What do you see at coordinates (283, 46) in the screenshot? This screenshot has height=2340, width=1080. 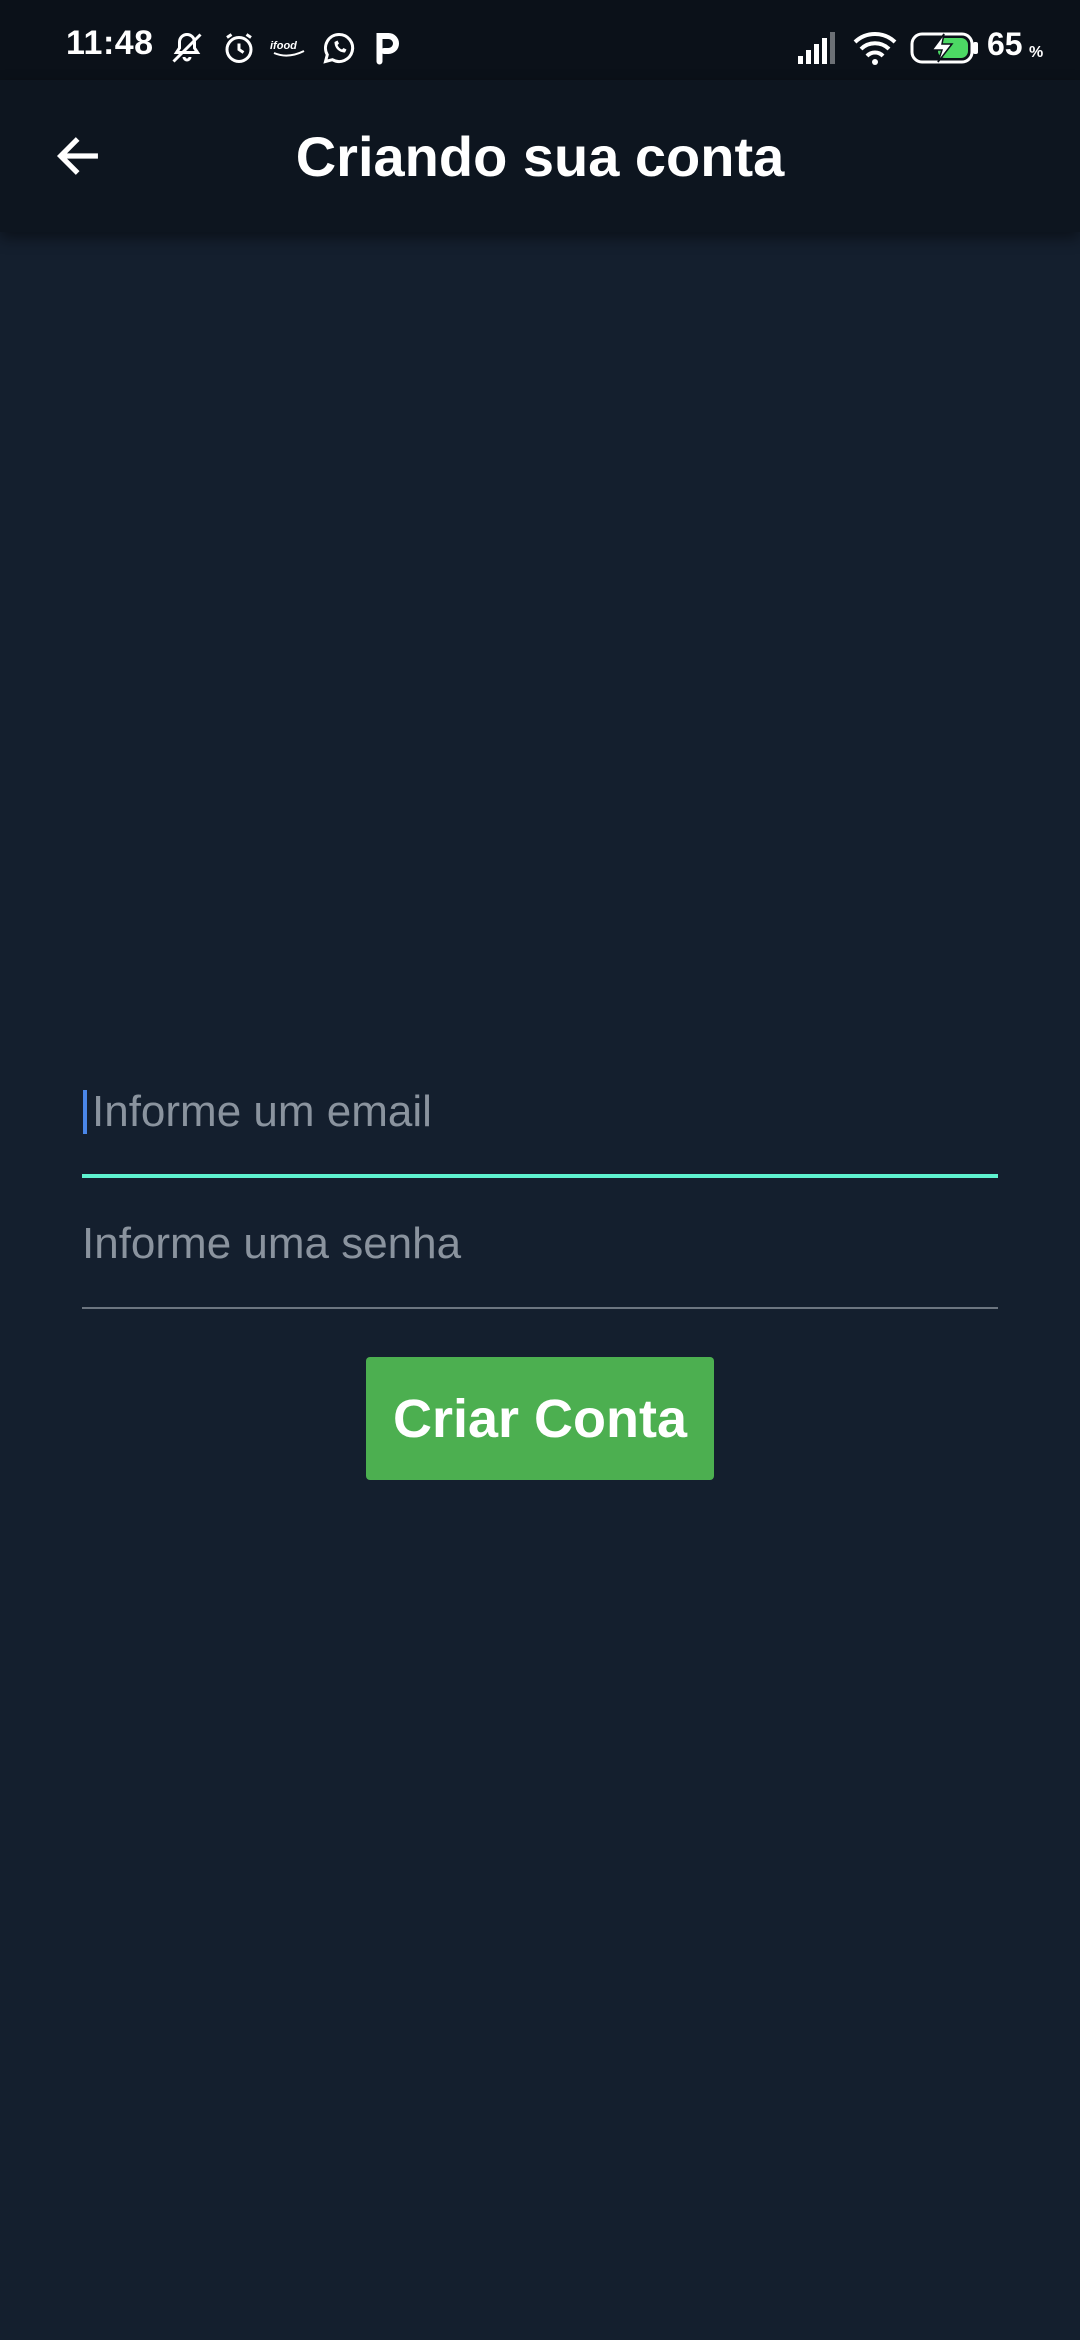 I see `svg-text: ifood` at bounding box center [283, 46].